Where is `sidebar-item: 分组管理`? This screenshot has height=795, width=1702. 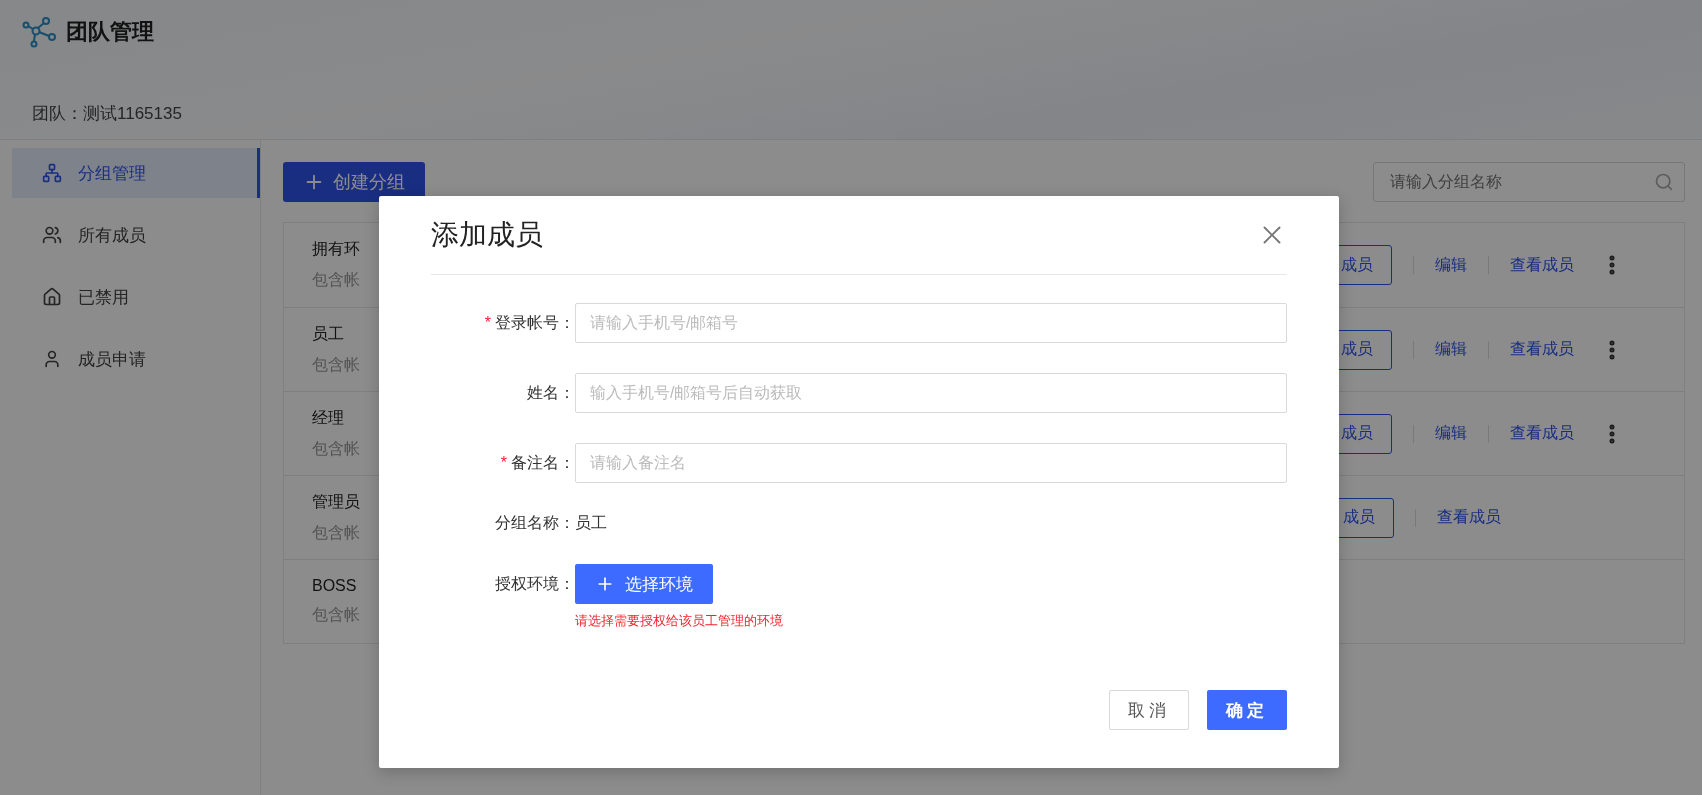
sidebar-item: 分组管理 is located at coordinates (136, 173).